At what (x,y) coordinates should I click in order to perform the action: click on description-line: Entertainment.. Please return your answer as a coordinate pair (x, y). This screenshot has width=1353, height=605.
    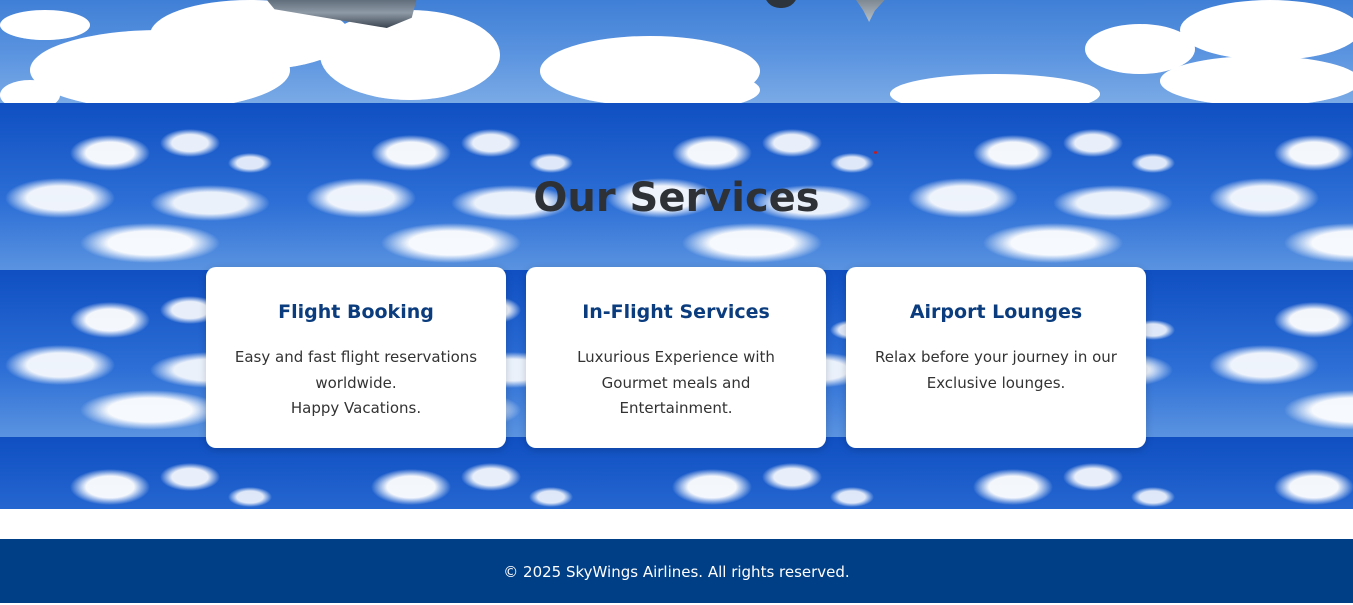
    Looking at the image, I should click on (676, 408).